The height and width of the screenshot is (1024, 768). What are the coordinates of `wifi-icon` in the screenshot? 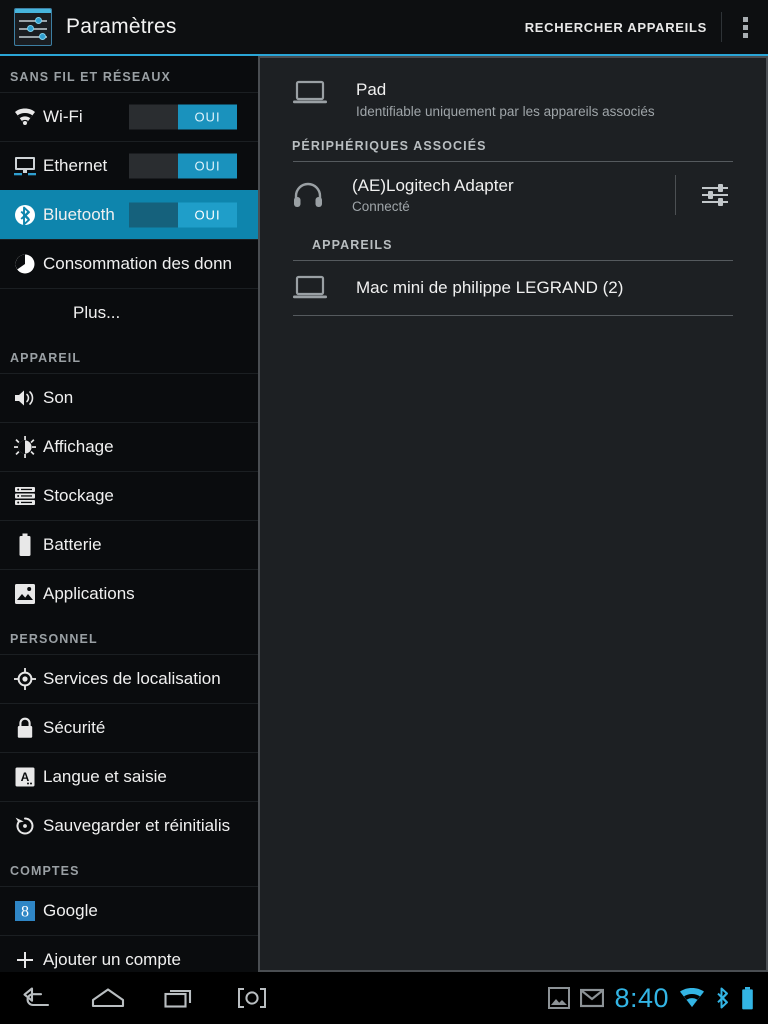 It's located at (25, 117).